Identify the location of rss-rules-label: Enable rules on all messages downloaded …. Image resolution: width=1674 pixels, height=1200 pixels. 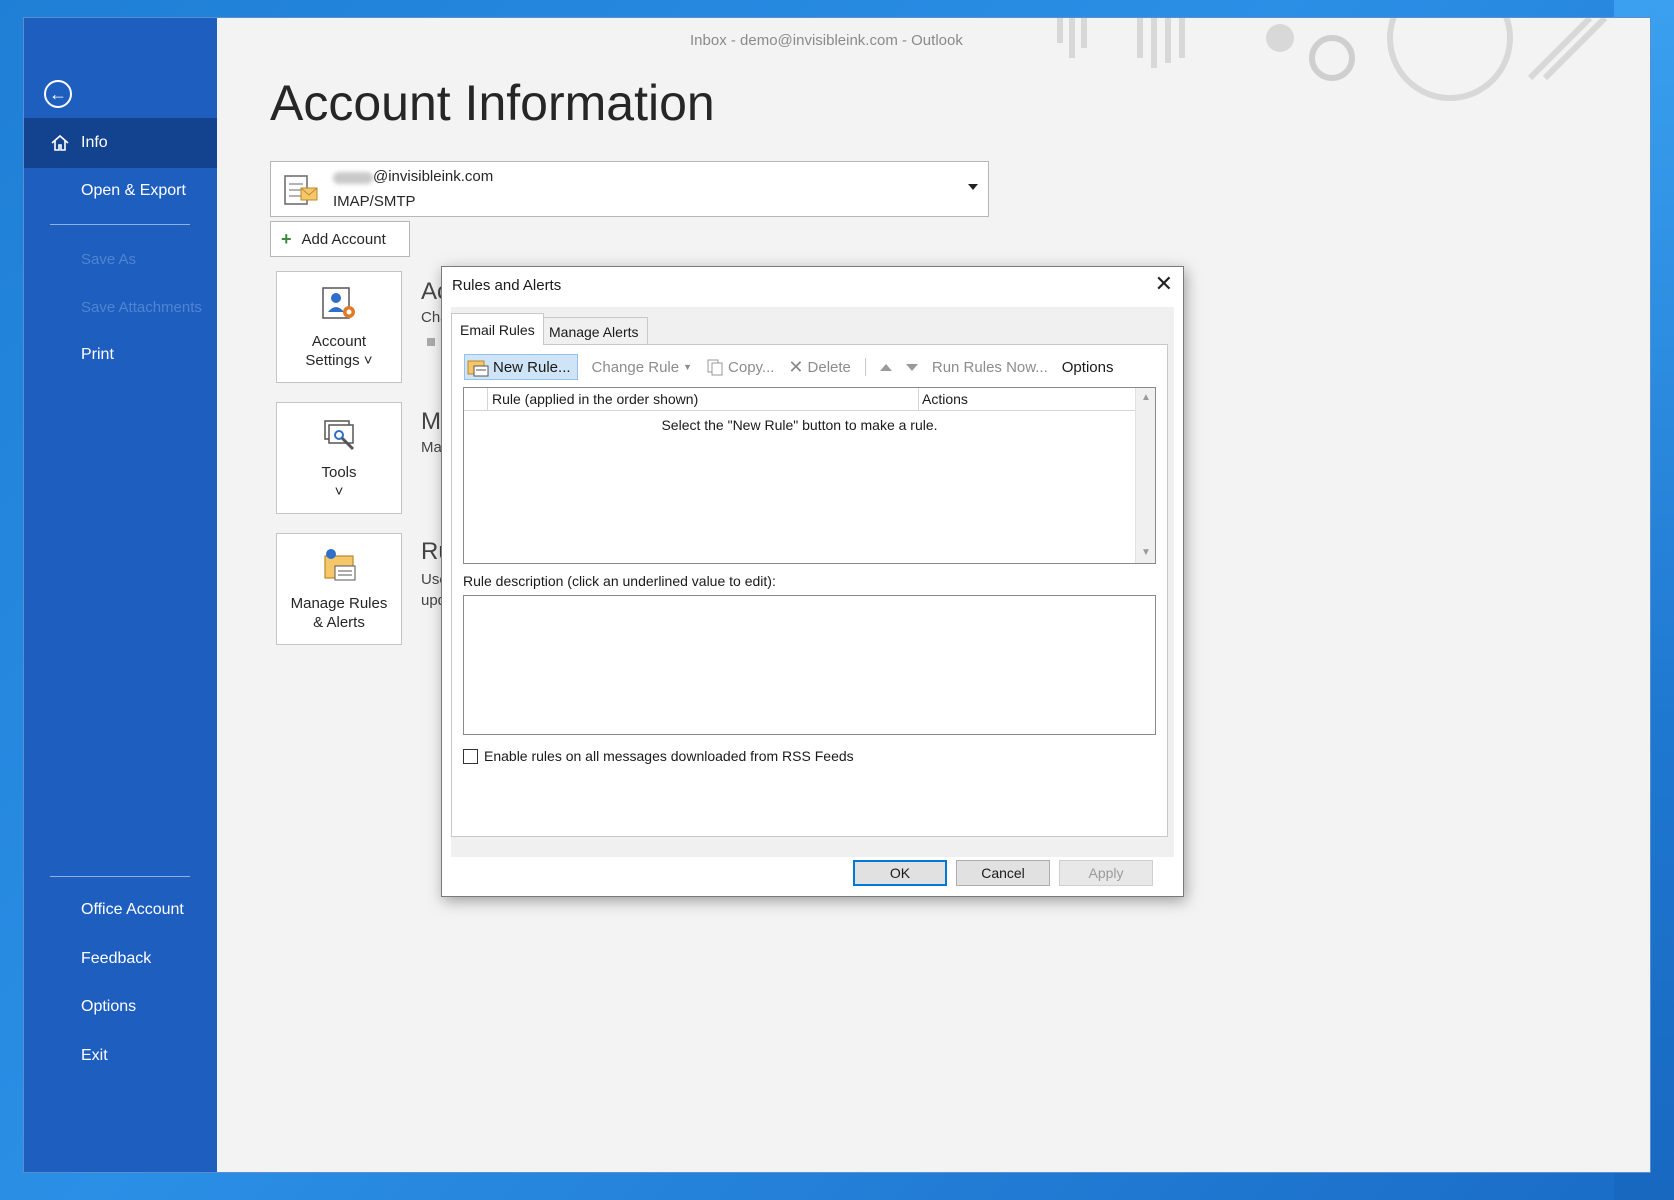
(669, 756).